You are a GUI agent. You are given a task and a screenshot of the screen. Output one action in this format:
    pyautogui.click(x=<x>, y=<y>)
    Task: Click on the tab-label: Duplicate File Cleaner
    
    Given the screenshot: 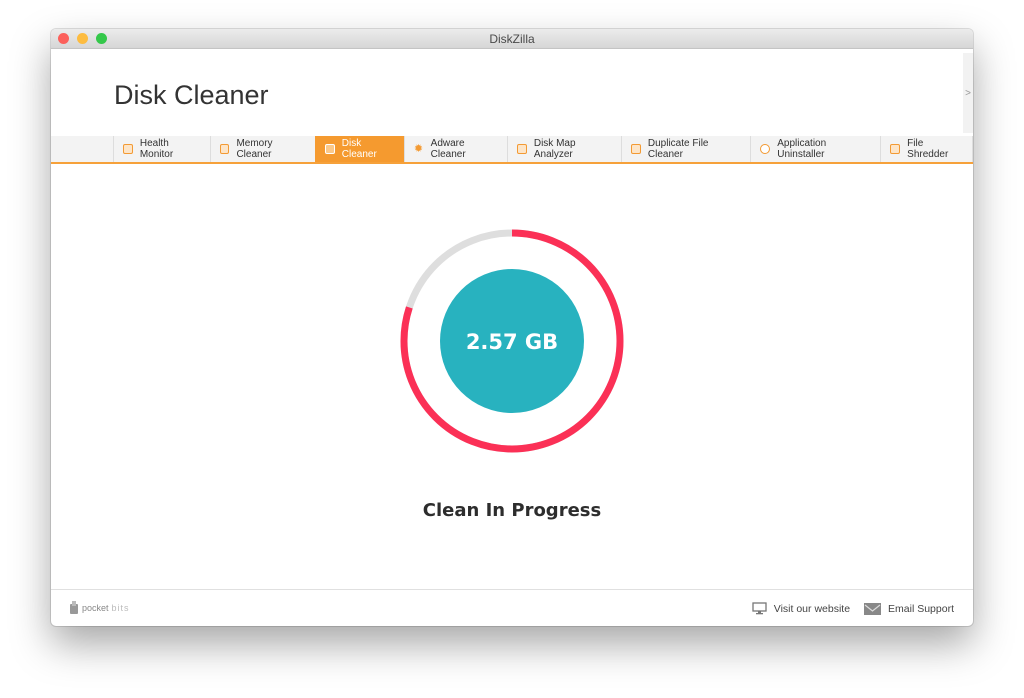 What is the action you would take?
    pyautogui.click(x=678, y=149)
    